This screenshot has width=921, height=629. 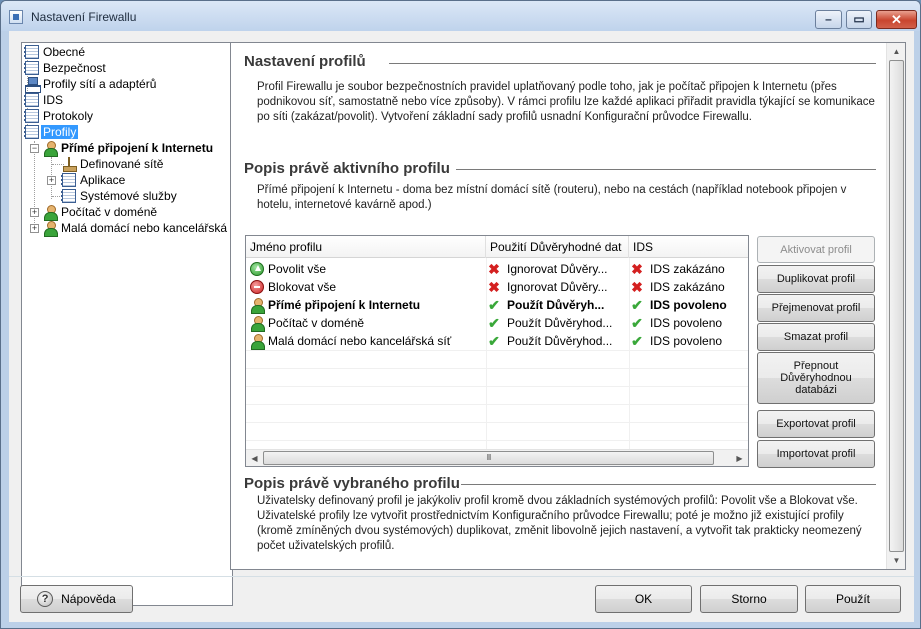 I want to click on column-header-trusted: Použití Důvěryhodné dat, so click(x=557, y=247).